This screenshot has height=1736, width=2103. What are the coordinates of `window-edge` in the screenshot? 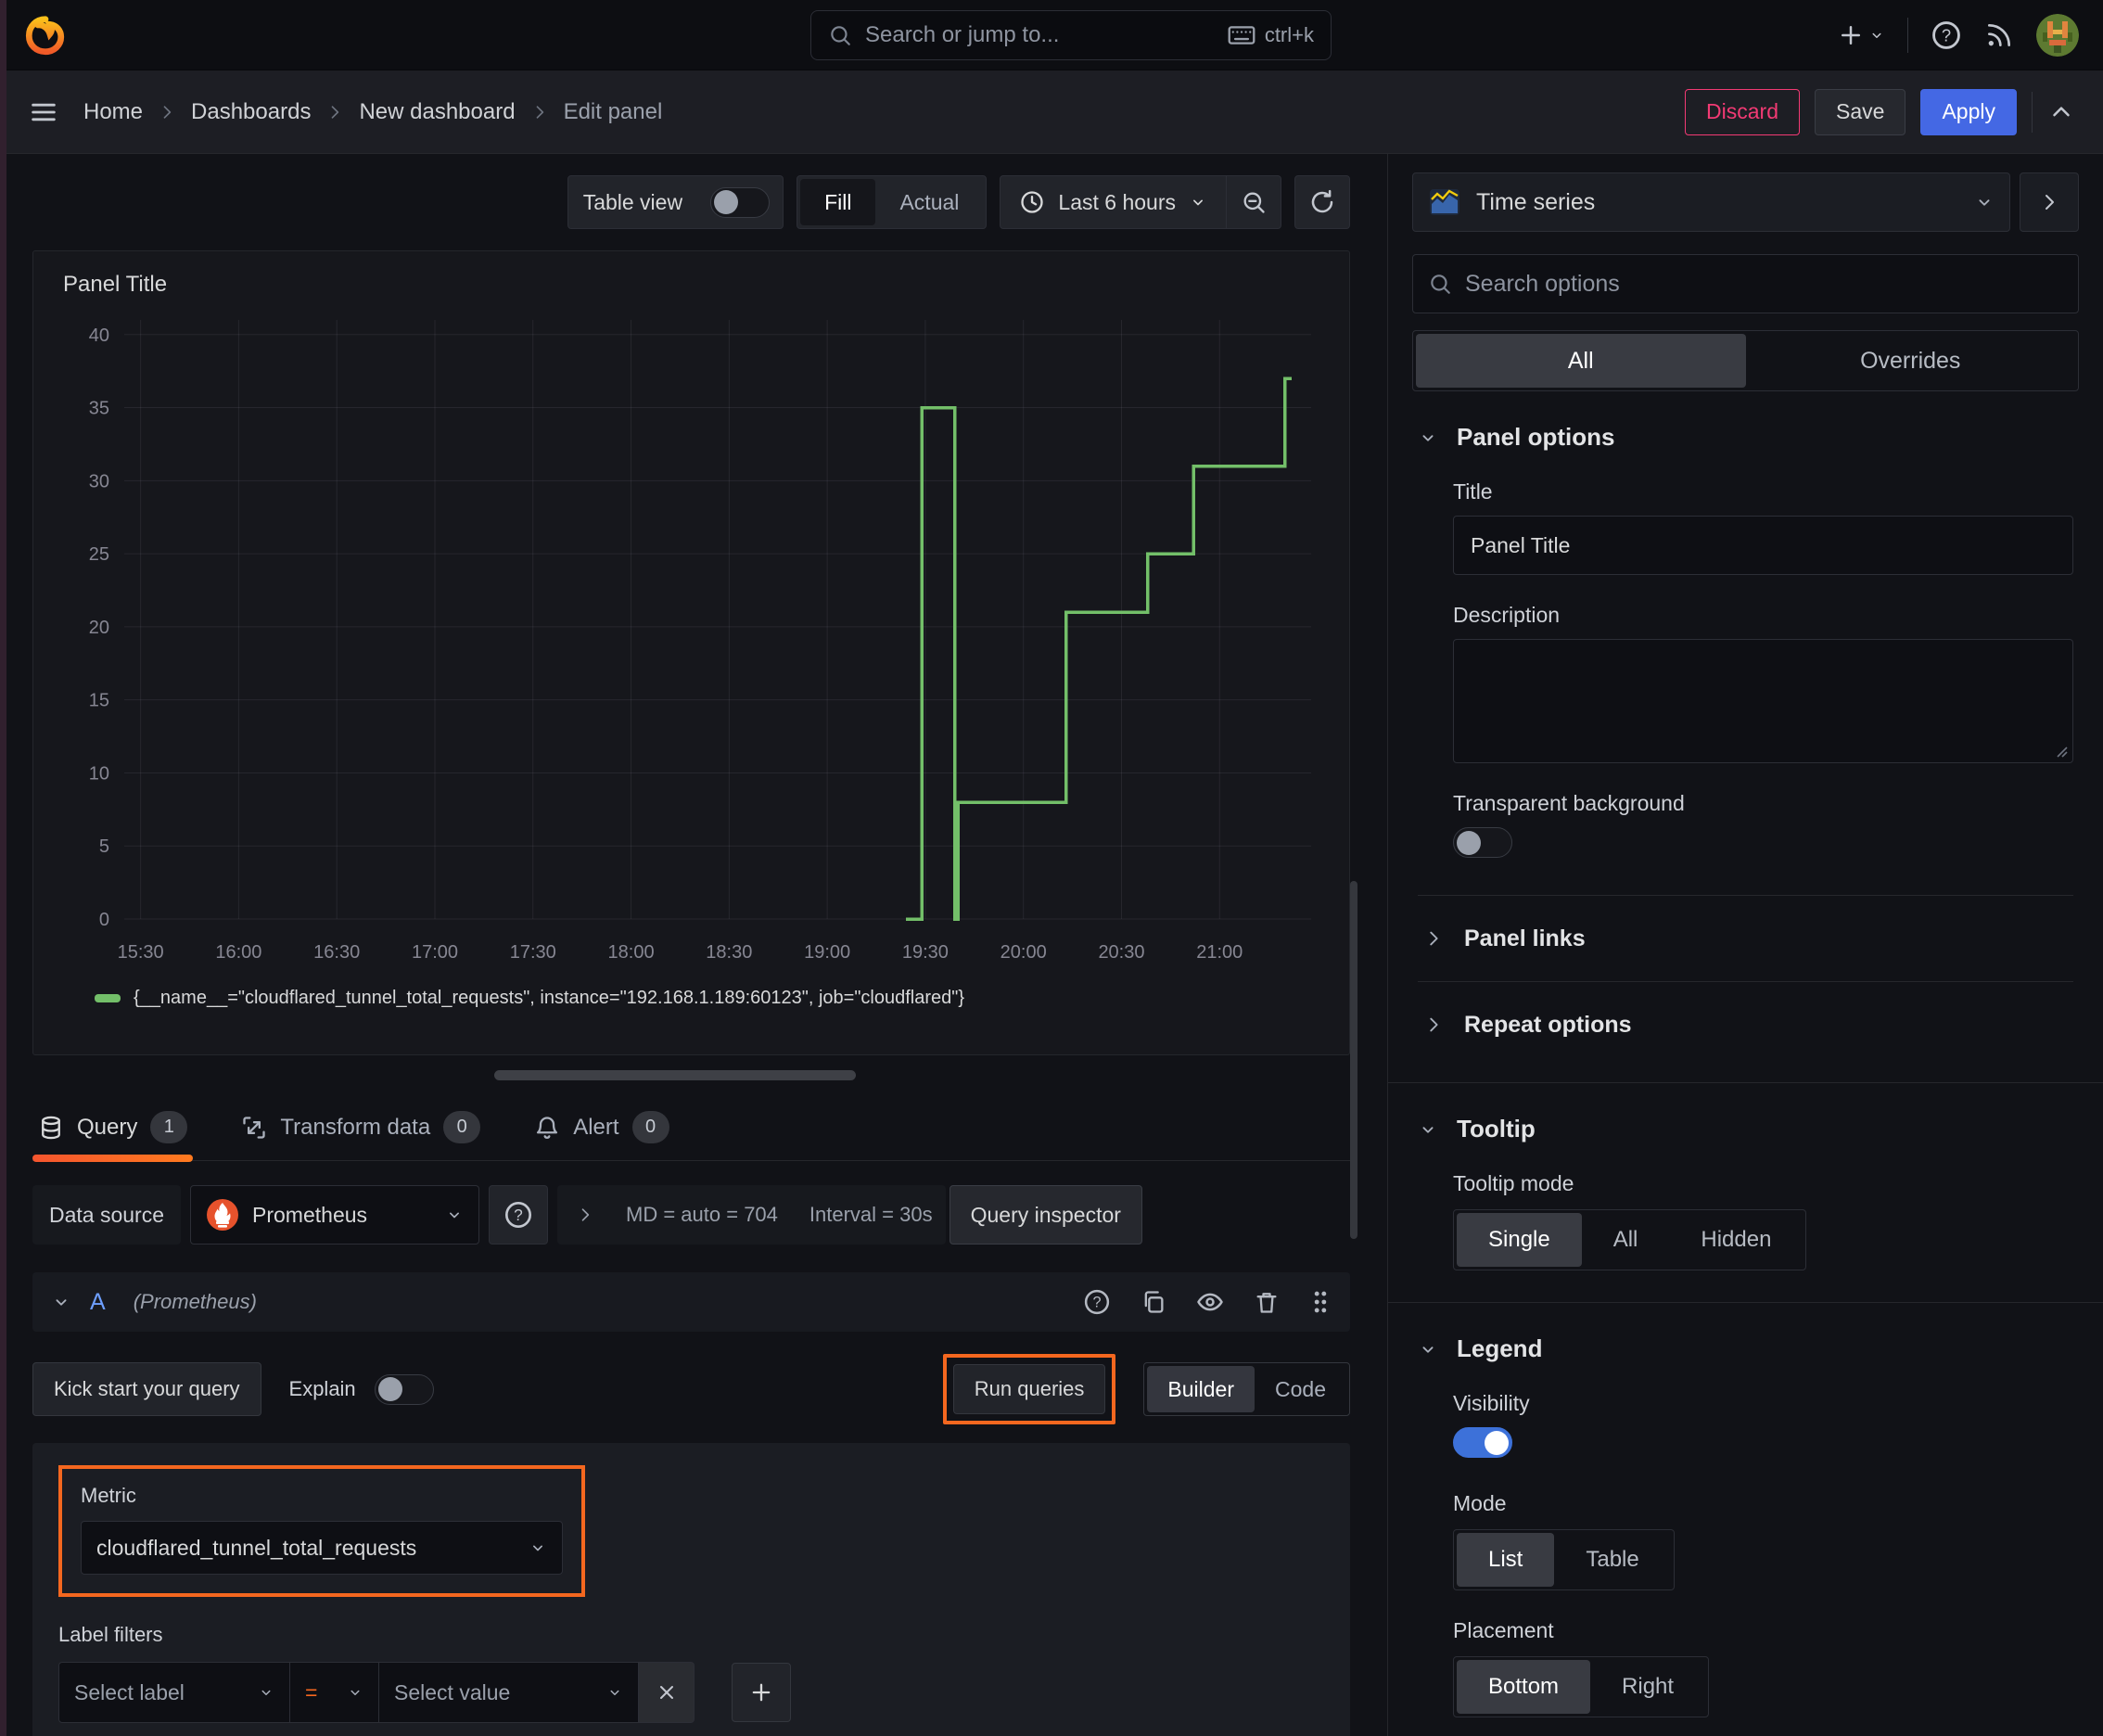 It's located at (3, 868).